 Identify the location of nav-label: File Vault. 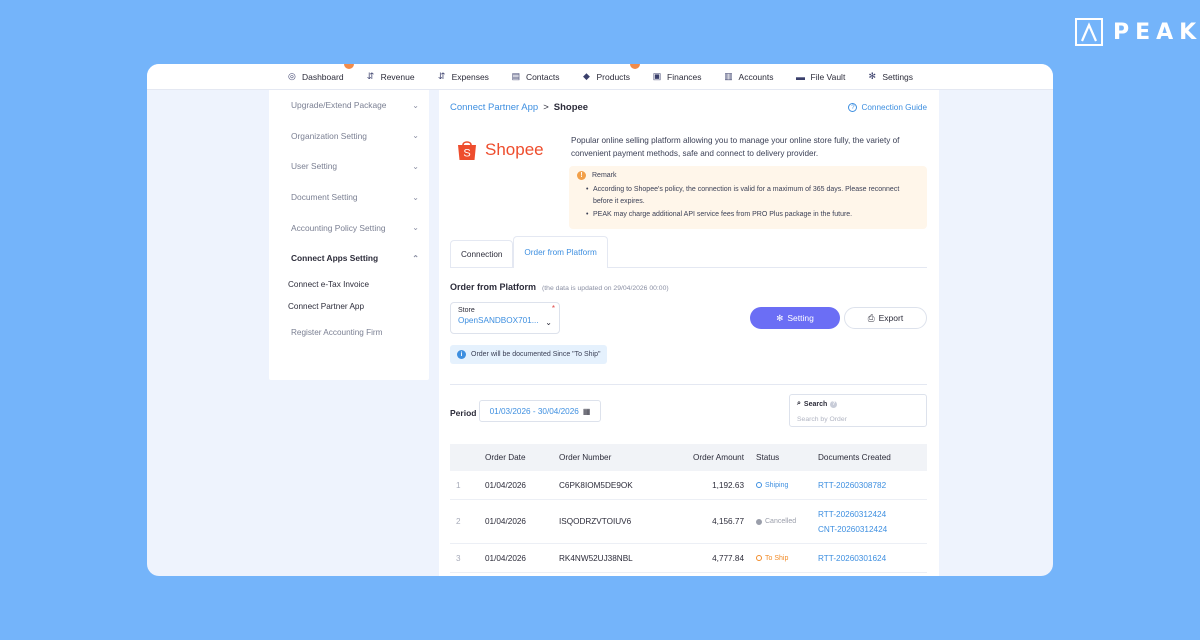
(828, 76).